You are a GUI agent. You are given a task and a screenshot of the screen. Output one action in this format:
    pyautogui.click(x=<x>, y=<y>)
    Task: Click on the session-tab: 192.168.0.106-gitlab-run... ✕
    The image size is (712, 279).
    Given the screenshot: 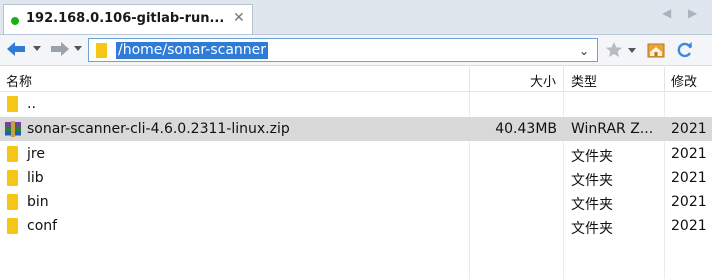 What is the action you would take?
    pyautogui.click(x=128, y=19)
    